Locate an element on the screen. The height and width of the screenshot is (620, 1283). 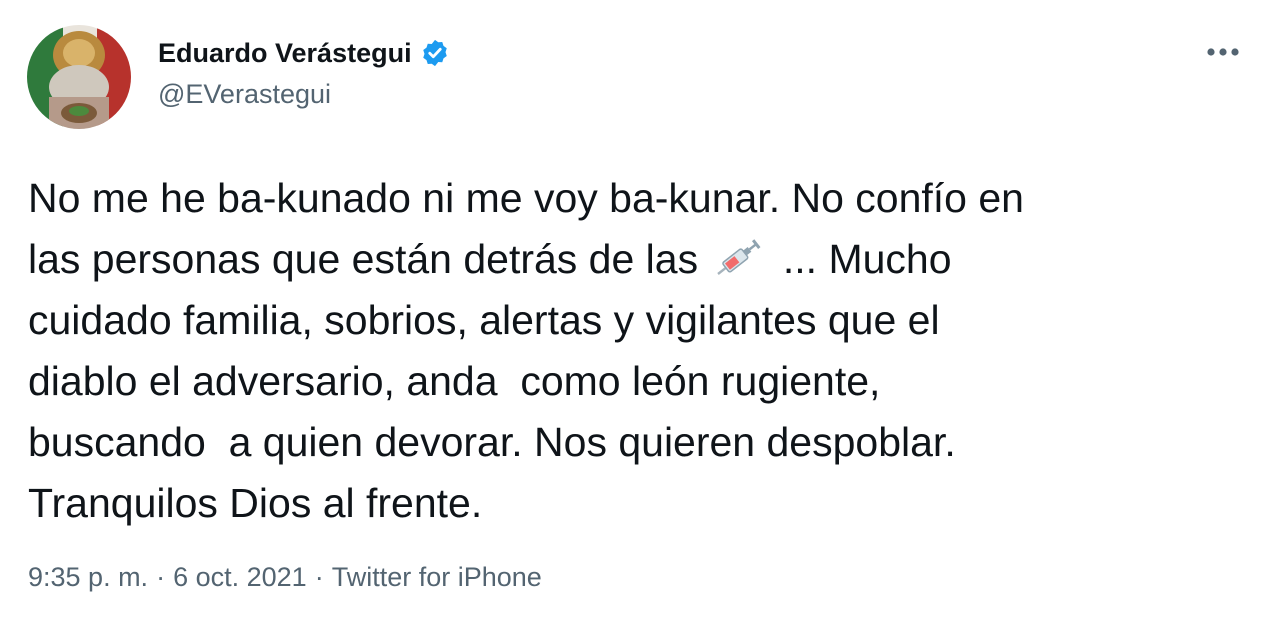
avatar-image is located at coordinates (79, 77).